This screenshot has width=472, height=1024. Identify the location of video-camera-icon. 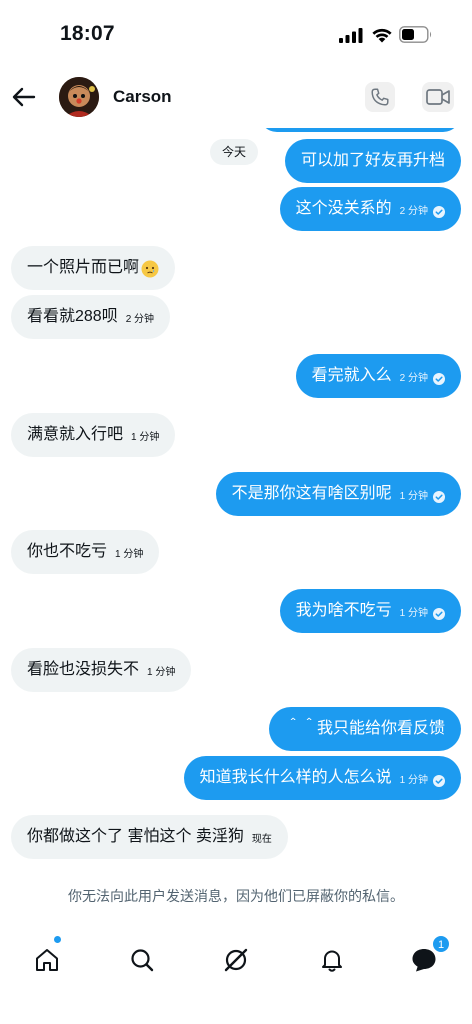
(438, 97).